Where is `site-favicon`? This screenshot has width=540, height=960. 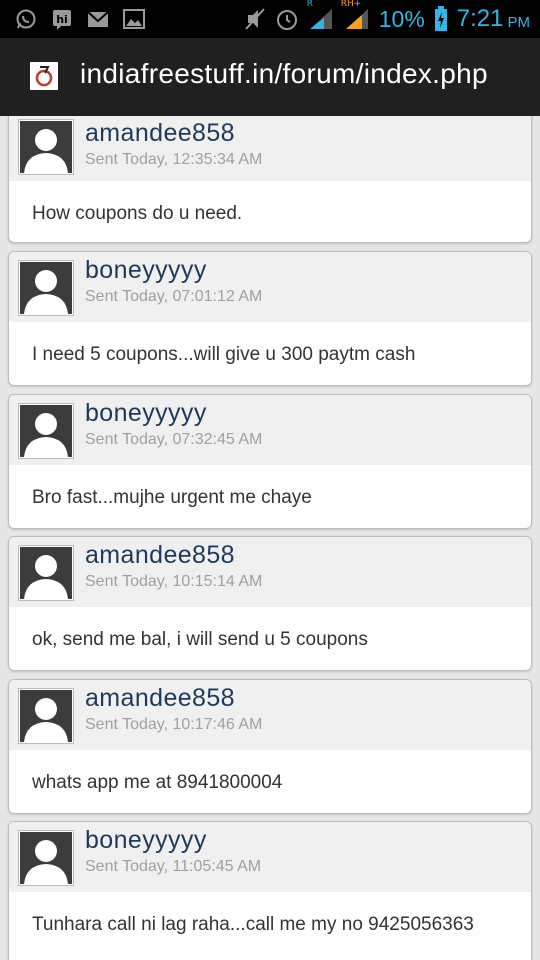
site-favicon is located at coordinates (44, 76).